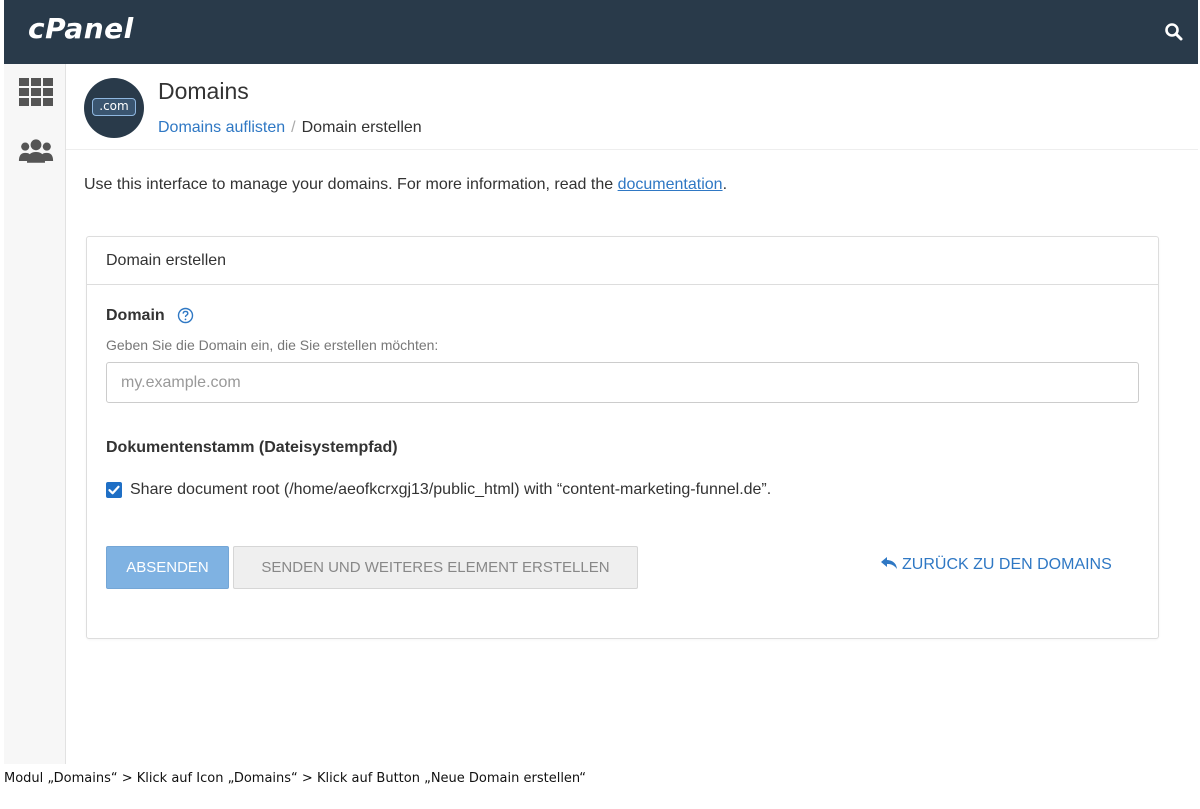  Describe the element at coordinates (221, 127) in the screenshot. I see `breadcrumb-parent-link: Domains auflisten` at that location.